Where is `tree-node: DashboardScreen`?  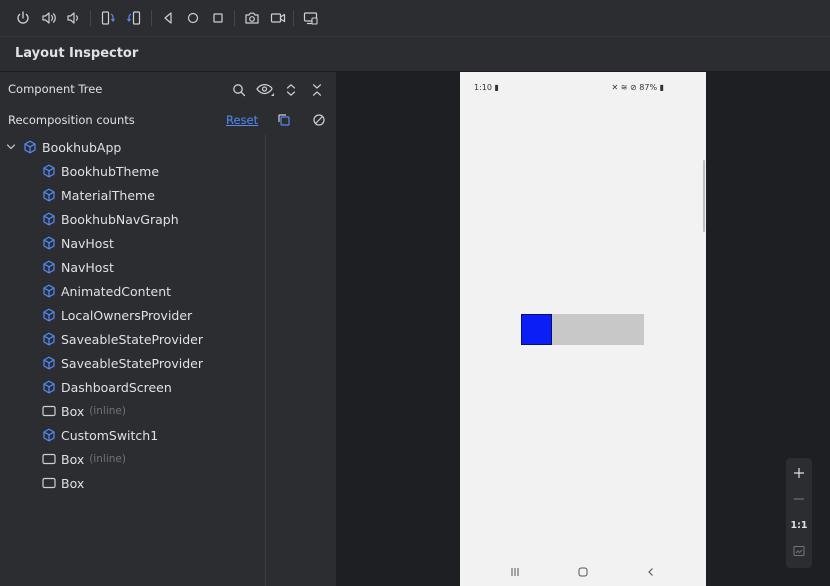 tree-node: DashboardScreen is located at coordinates (106, 387).